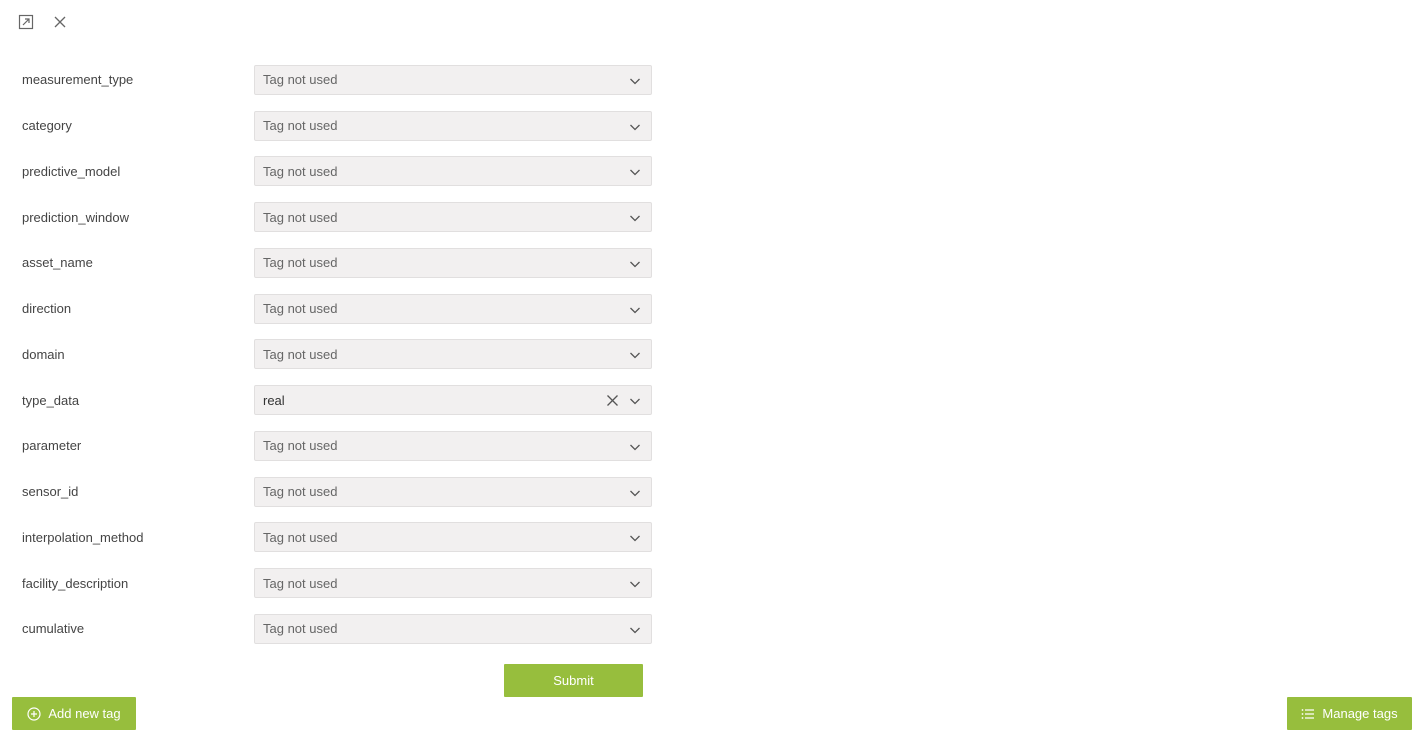  I want to click on close-icon, so click(60, 22).